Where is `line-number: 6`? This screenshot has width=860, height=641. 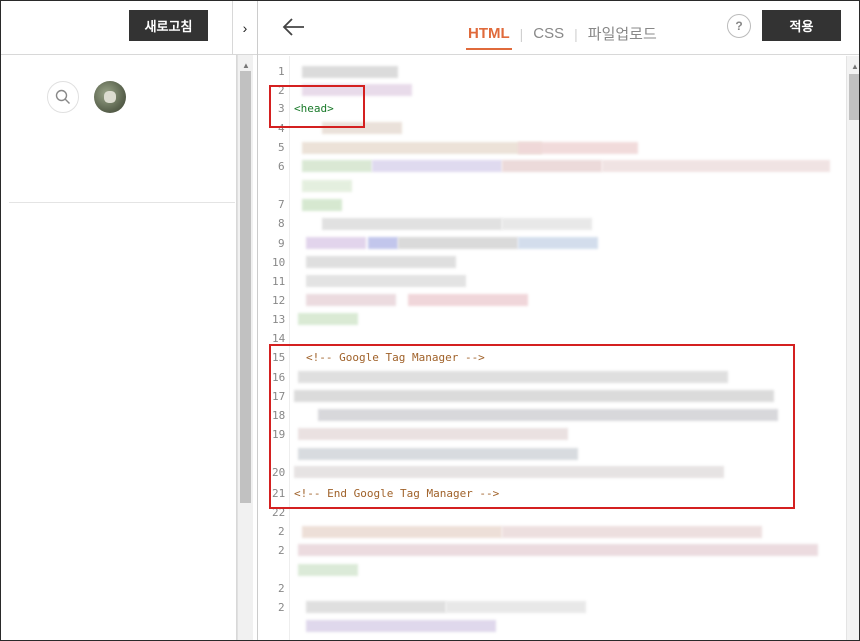
line-number: 6 is located at coordinates (281, 166).